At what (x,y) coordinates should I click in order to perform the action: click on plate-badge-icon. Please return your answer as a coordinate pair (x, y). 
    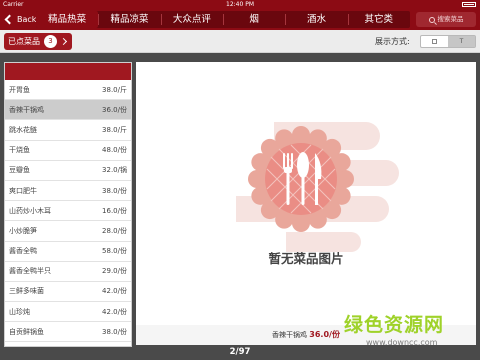
    Looking at the image, I should click on (301, 179).